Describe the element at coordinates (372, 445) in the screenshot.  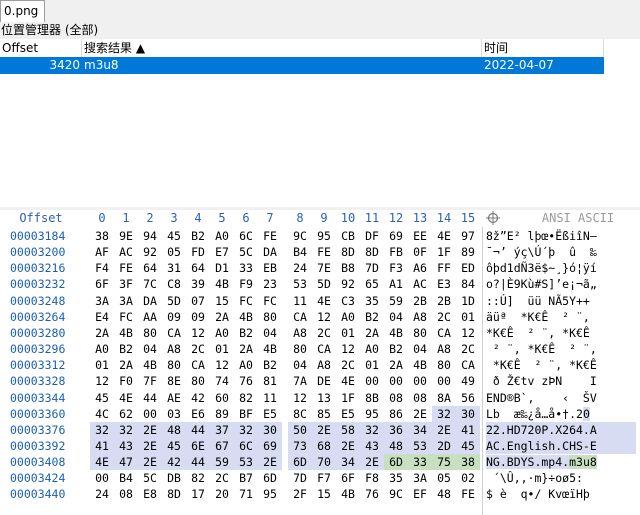
I see `hex-byte: 43` at that location.